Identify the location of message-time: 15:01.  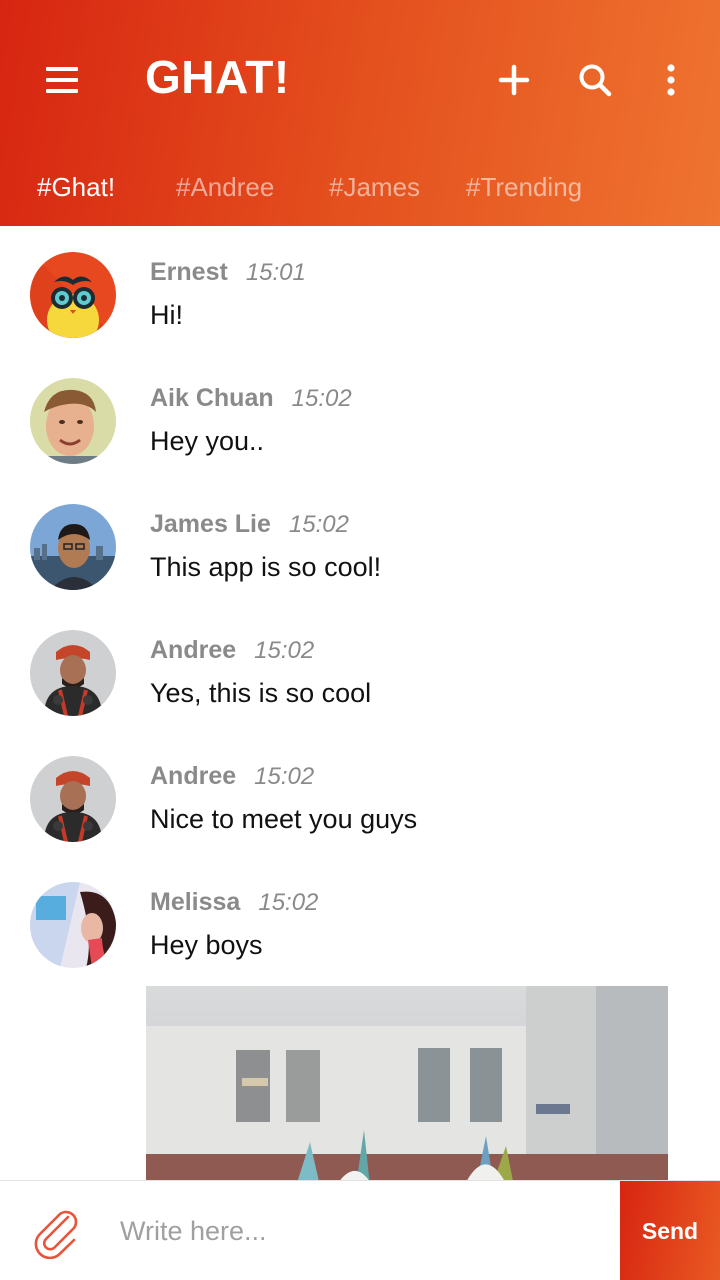
(275, 272).